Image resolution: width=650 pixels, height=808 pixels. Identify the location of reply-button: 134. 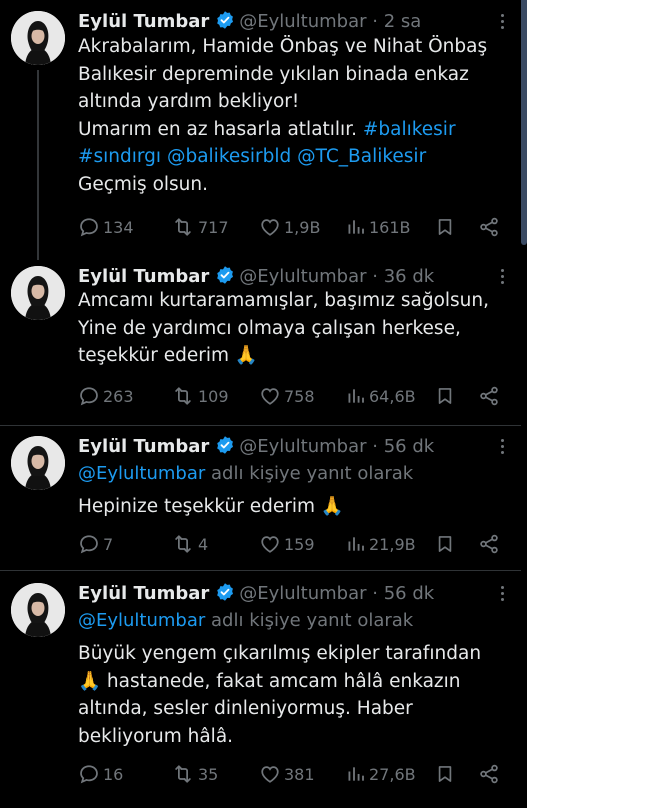
(106, 227).